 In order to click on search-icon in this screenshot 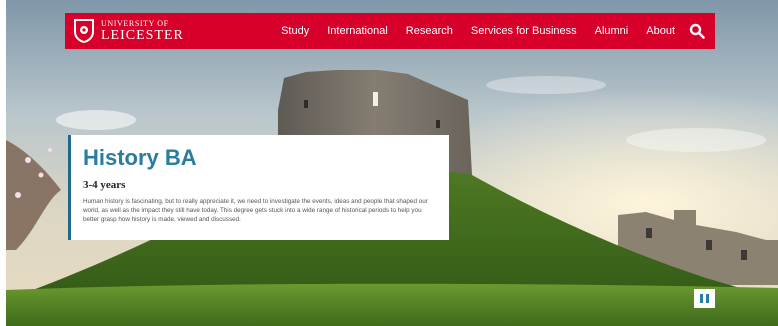, I will do `click(697, 31)`.